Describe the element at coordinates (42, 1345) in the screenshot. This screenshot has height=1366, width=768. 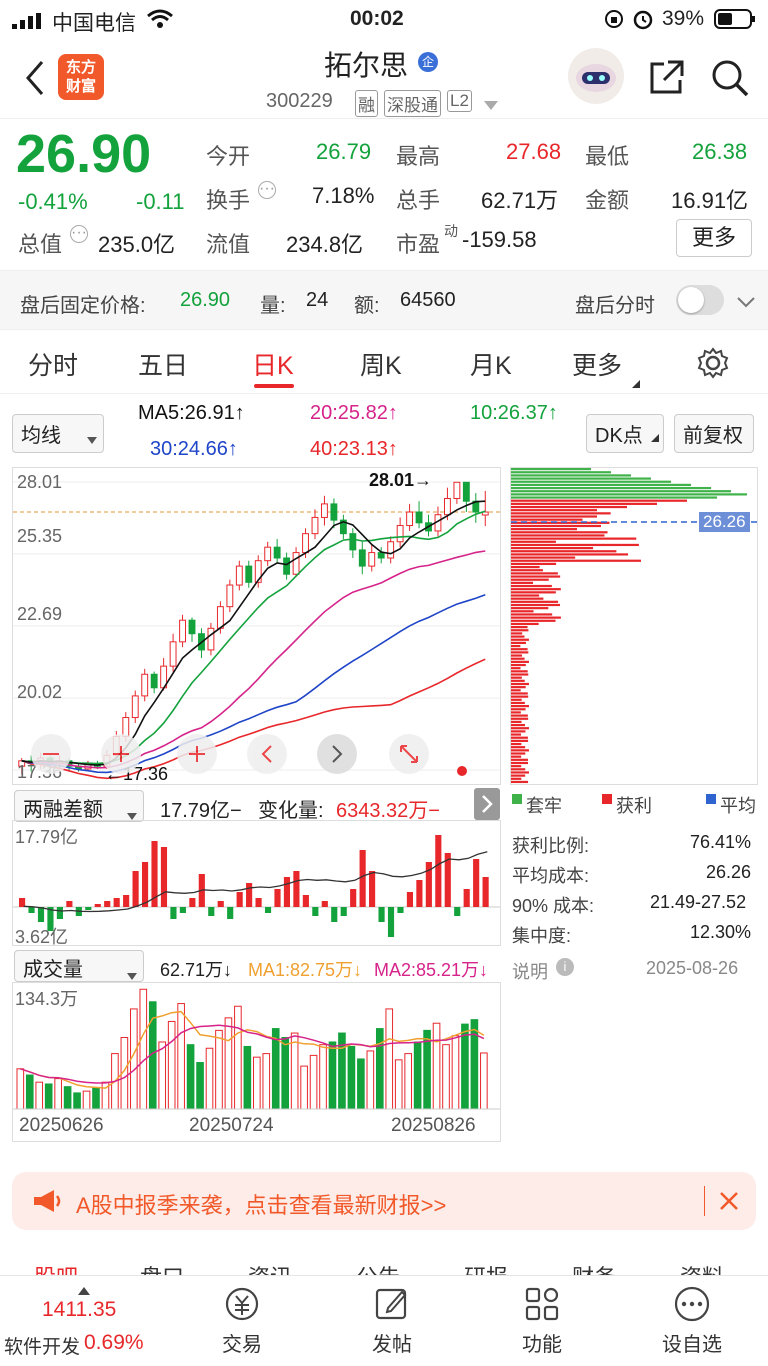
I see `sector-name: 软件开发` at that location.